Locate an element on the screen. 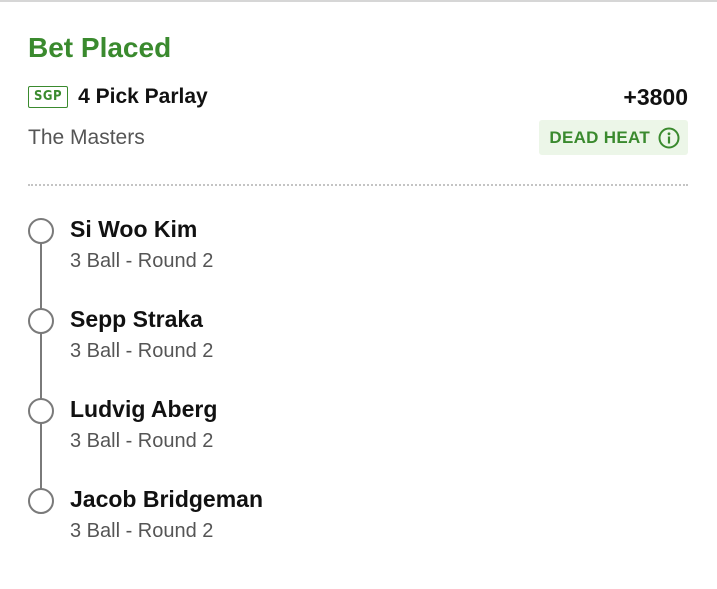 The height and width of the screenshot is (589, 717). leg-player-name: Jacob Bridgeman is located at coordinates (166, 499).